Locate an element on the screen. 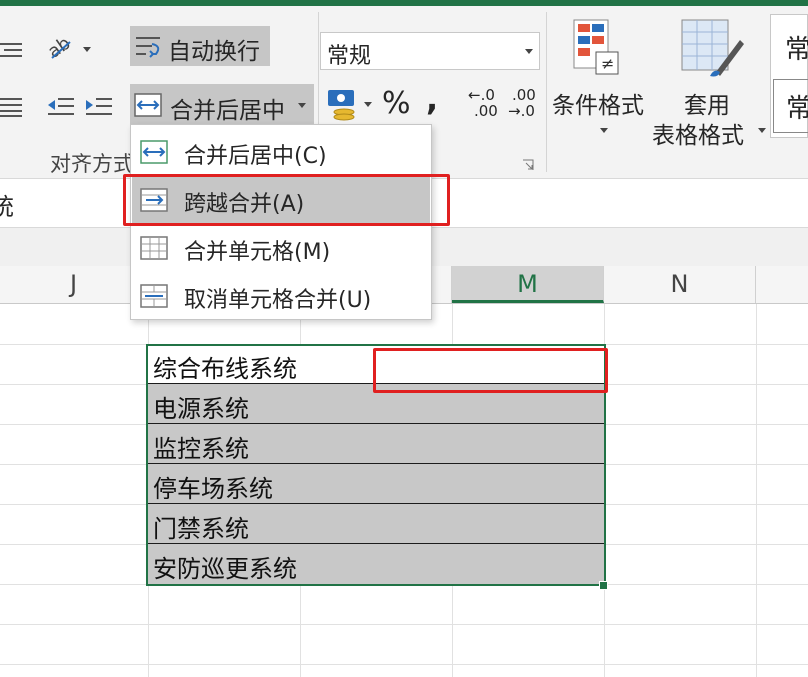 The height and width of the screenshot is (677, 808). wrap-text-icon is located at coordinates (149, 47).